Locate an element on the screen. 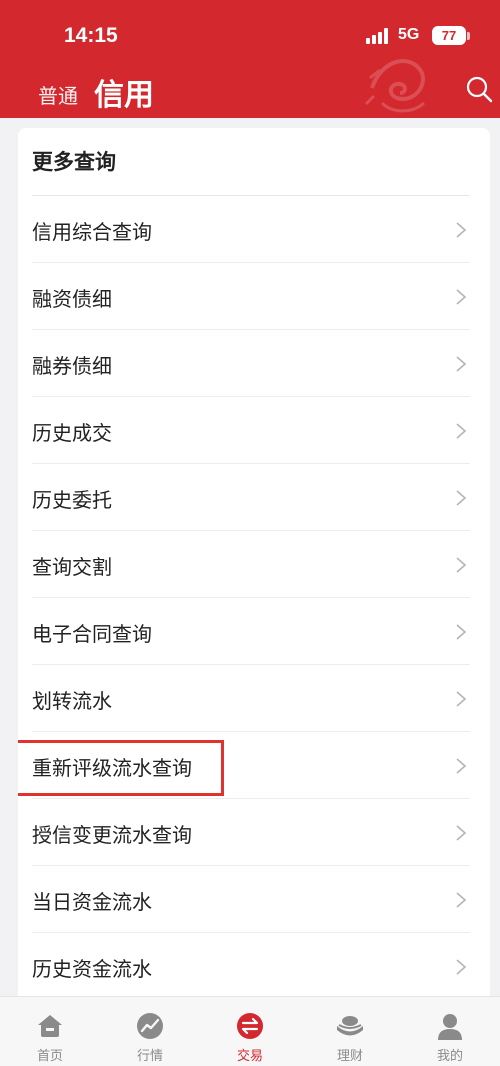 The height and width of the screenshot is (1066, 500). app-header: 14:15 5G 77 普通 信用 is located at coordinates (250, 59).